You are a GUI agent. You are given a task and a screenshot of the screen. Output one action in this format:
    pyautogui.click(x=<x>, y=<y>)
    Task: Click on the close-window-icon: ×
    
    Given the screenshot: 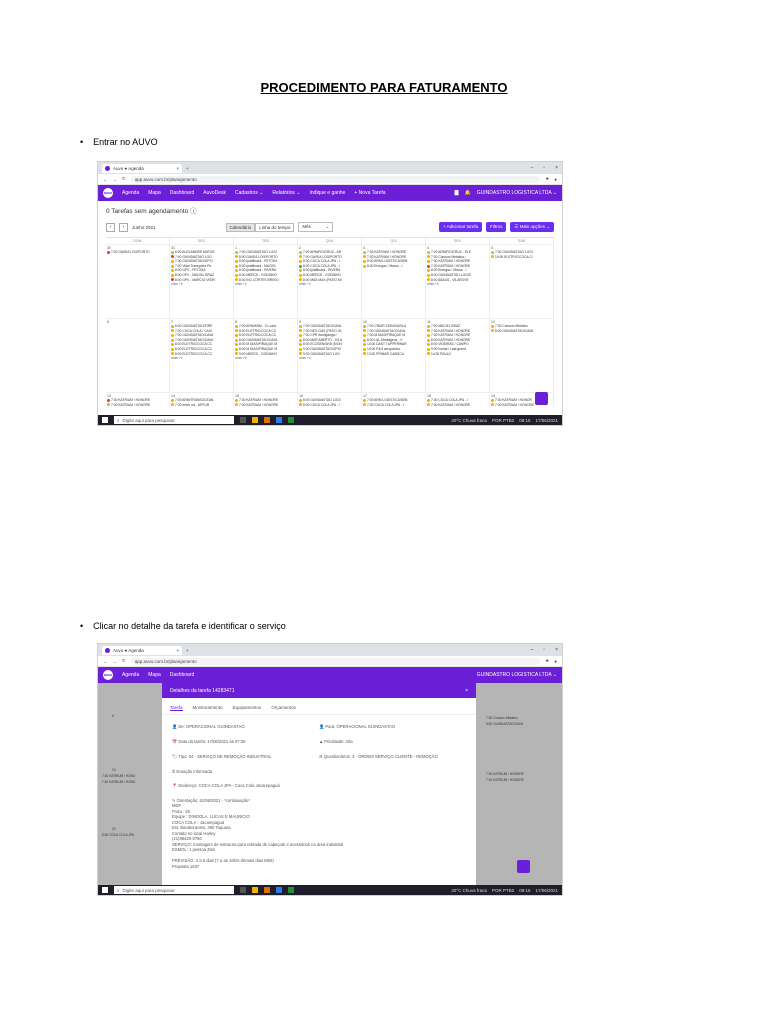 What is the action you would take?
    pyautogui.click(x=556, y=168)
    